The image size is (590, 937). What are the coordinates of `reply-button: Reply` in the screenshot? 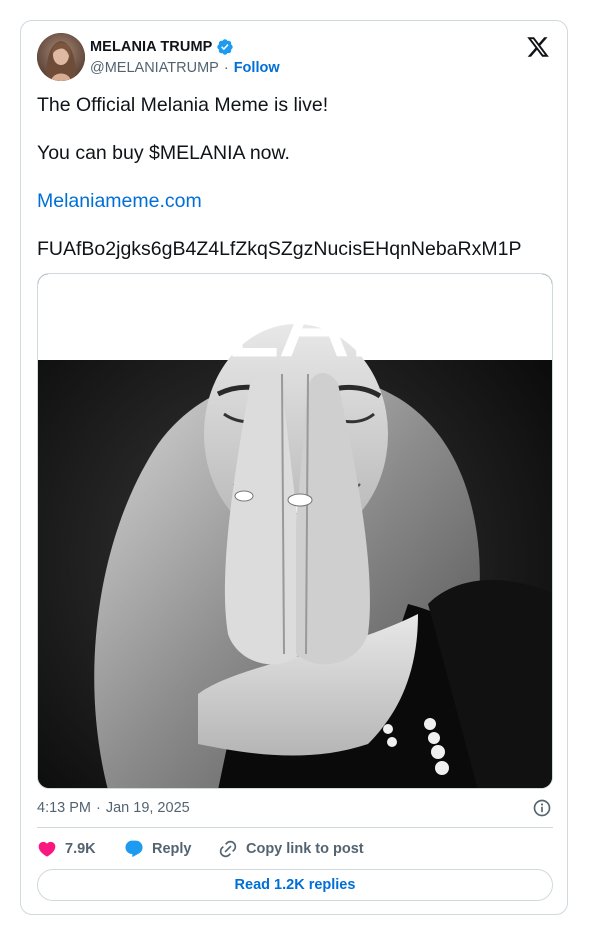 It's located at (166, 849).